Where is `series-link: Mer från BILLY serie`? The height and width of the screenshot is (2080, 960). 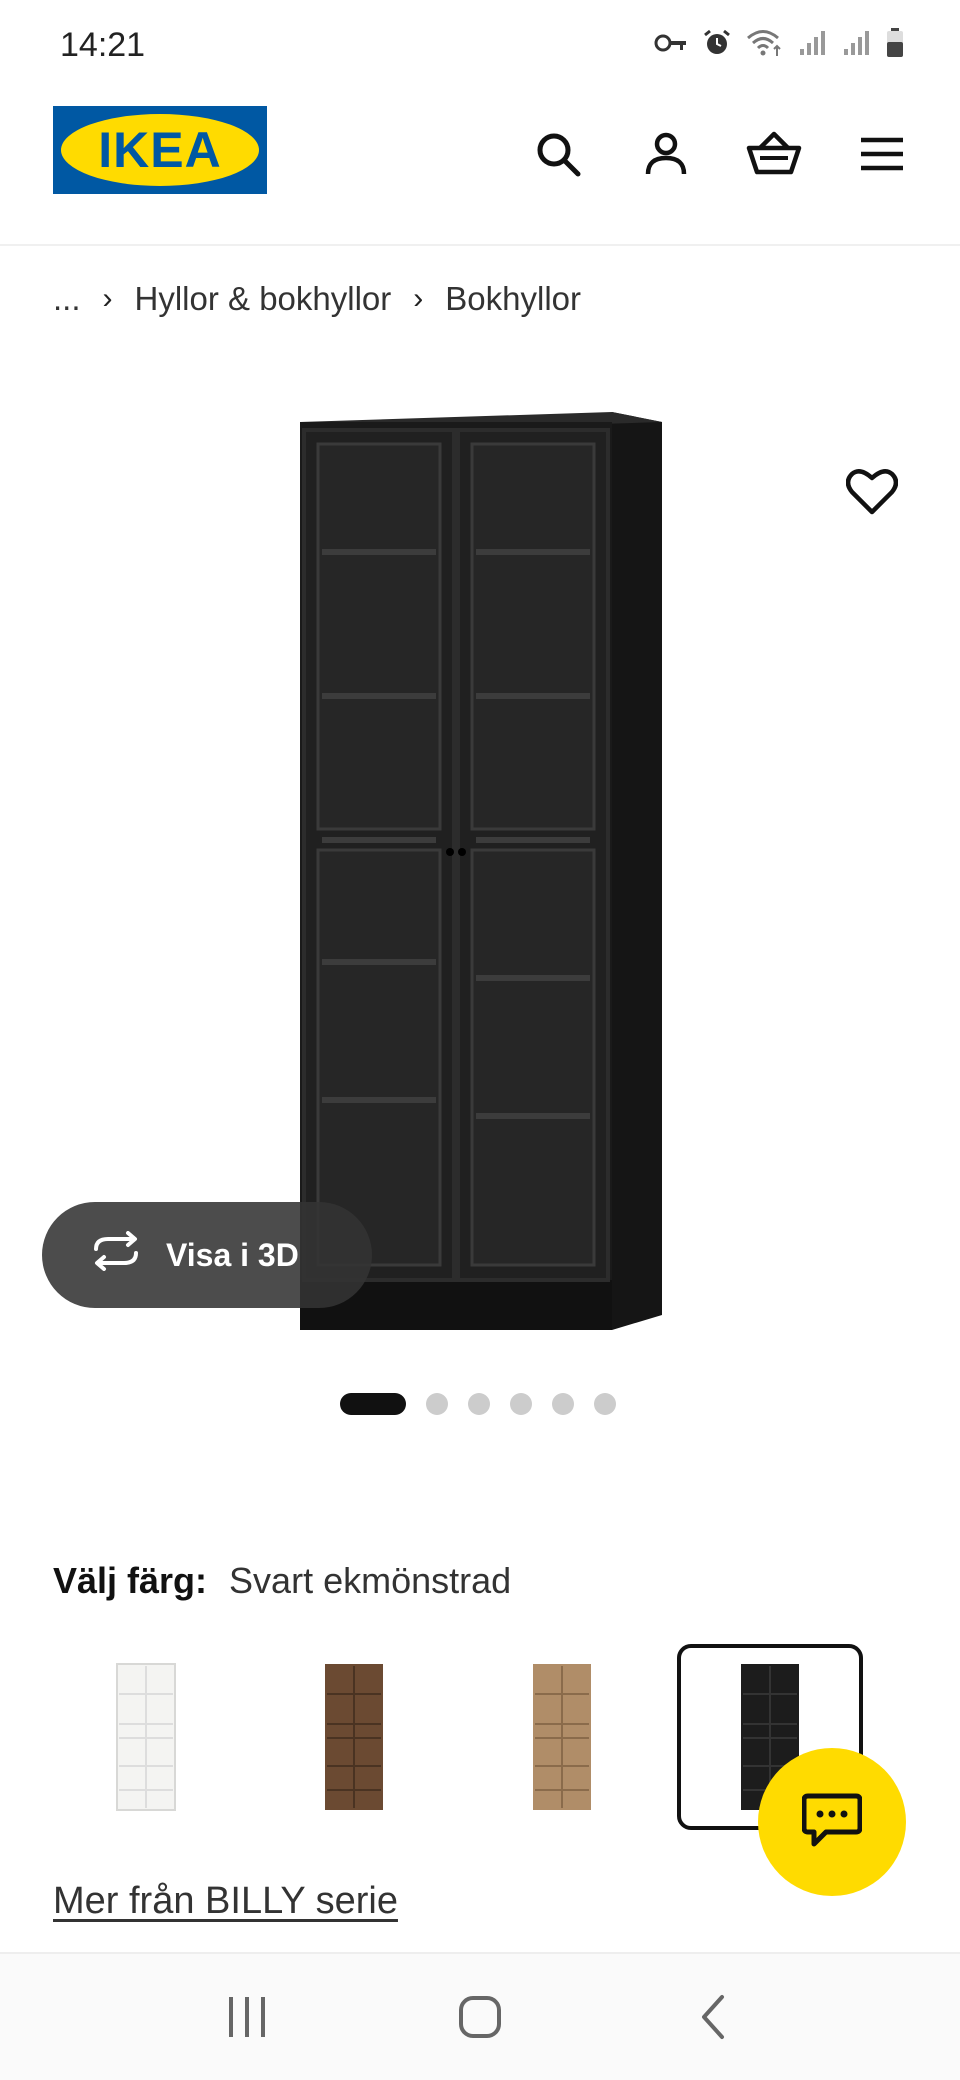 series-link: Mer från BILLY serie is located at coordinates (225, 1901).